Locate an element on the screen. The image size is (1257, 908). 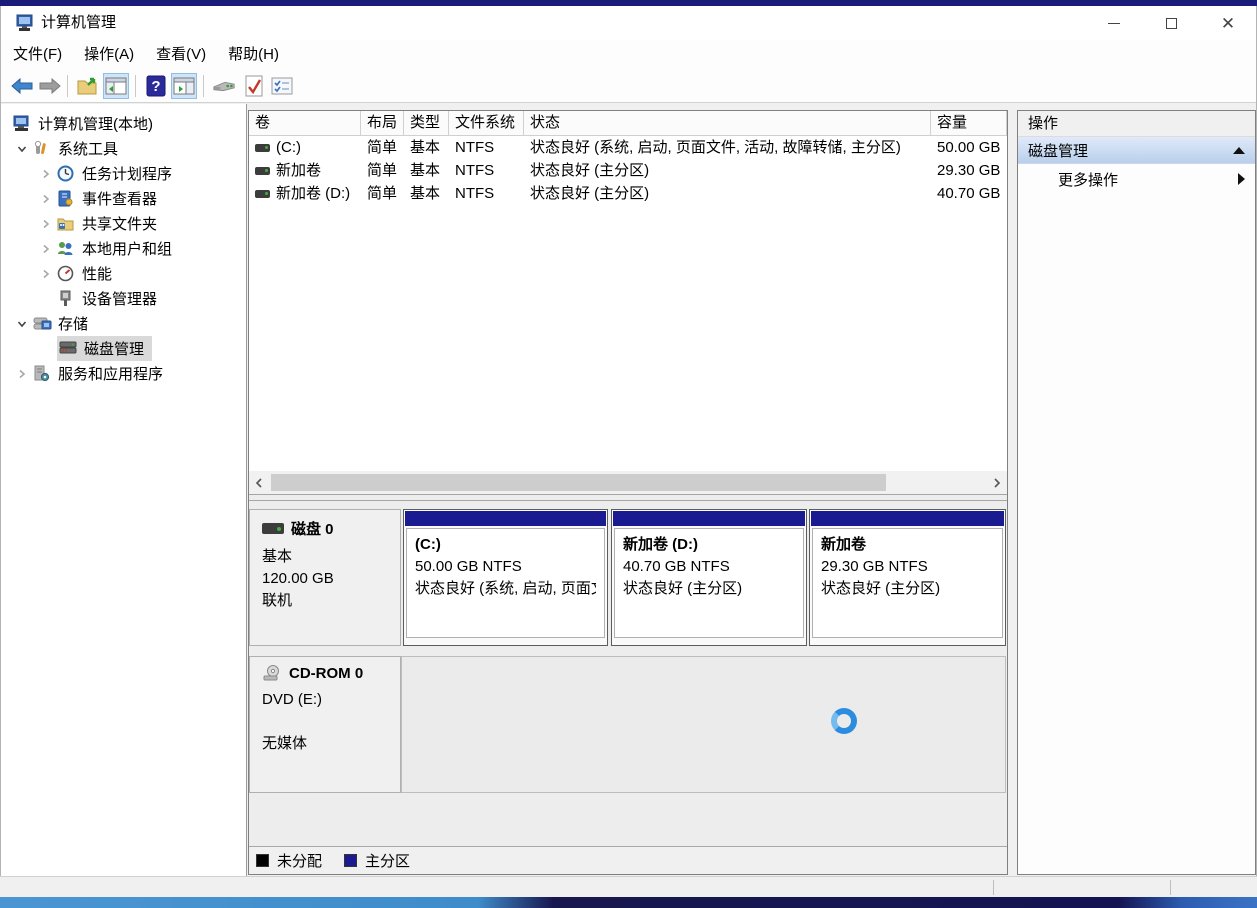
more-actions-label: 更多操作 is located at coordinates (1088, 180).